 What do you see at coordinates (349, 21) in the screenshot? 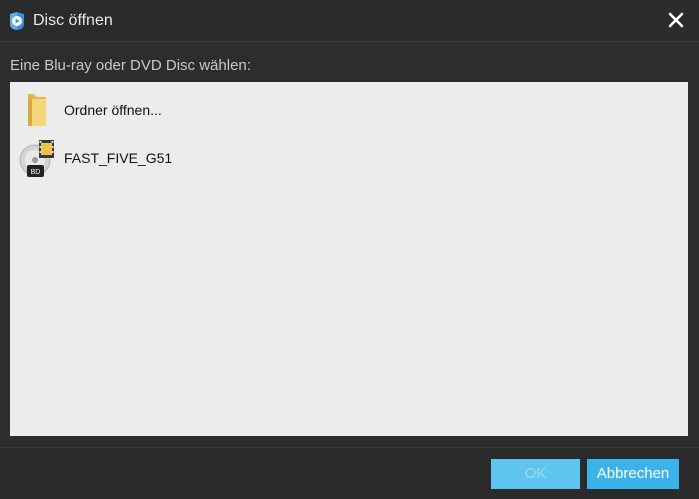
I see `title-bar: Disc öffnen` at bounding box center [349, 21].